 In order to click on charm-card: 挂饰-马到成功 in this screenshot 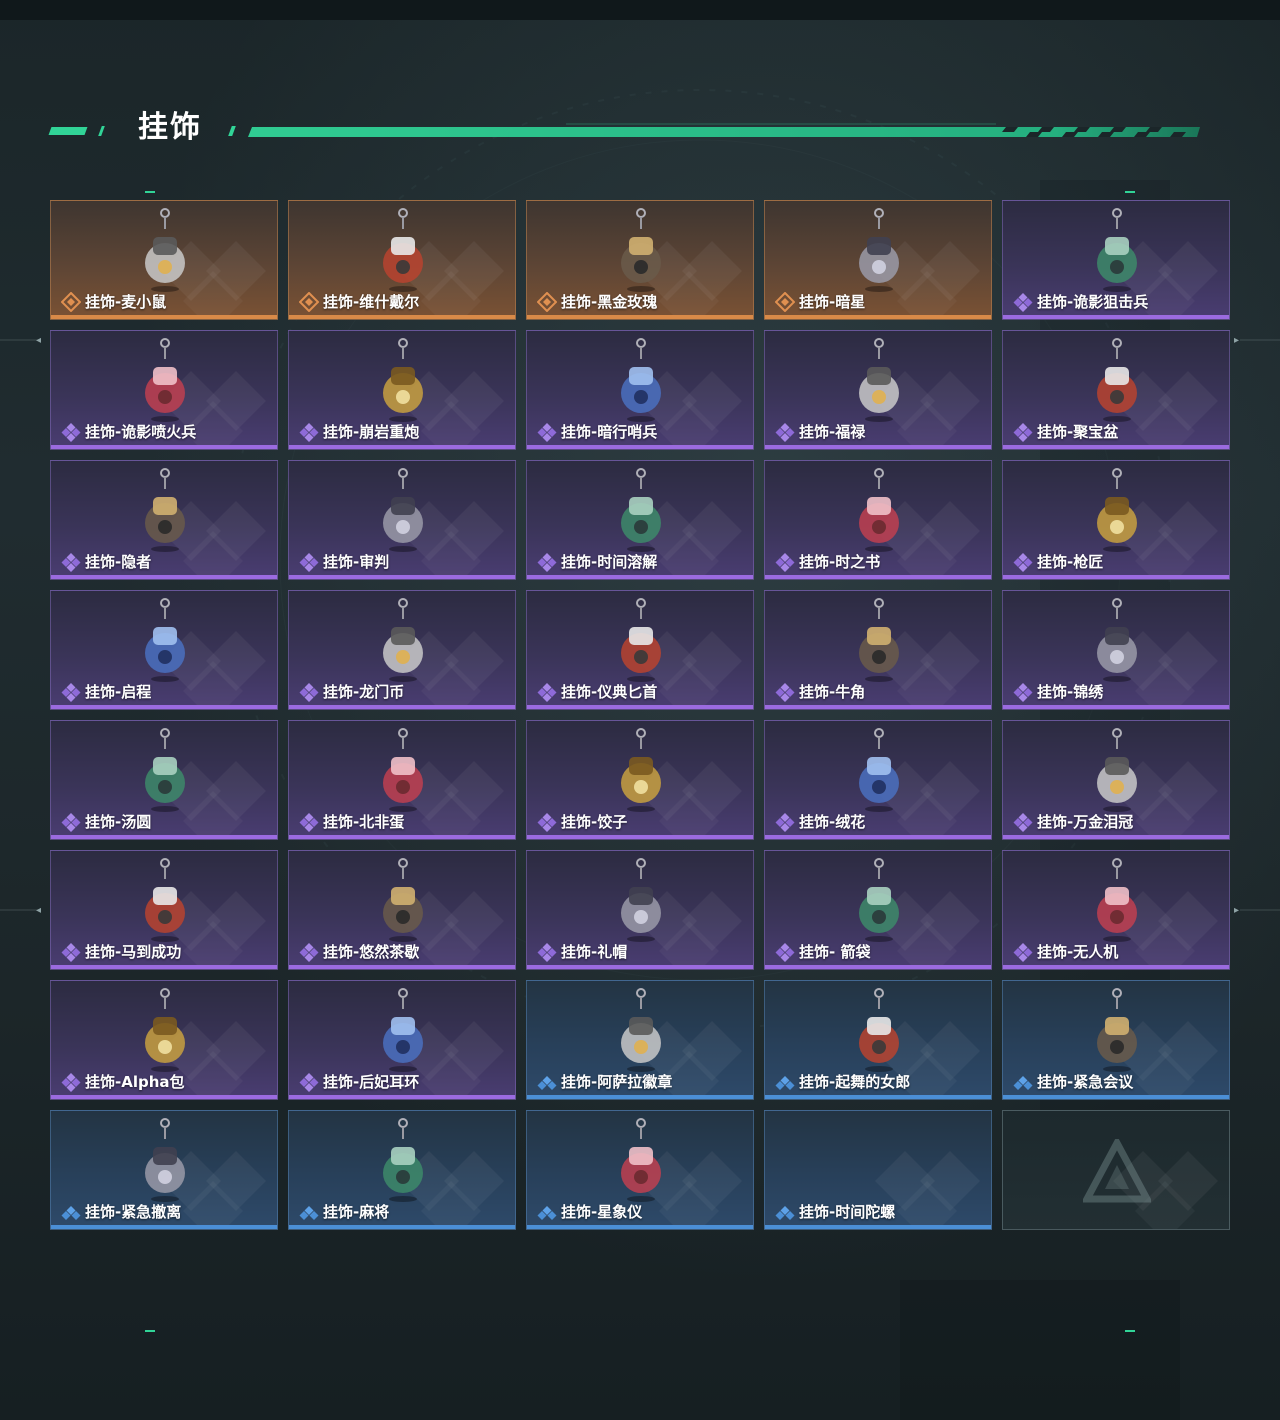, I will do `click(164, 910)`.